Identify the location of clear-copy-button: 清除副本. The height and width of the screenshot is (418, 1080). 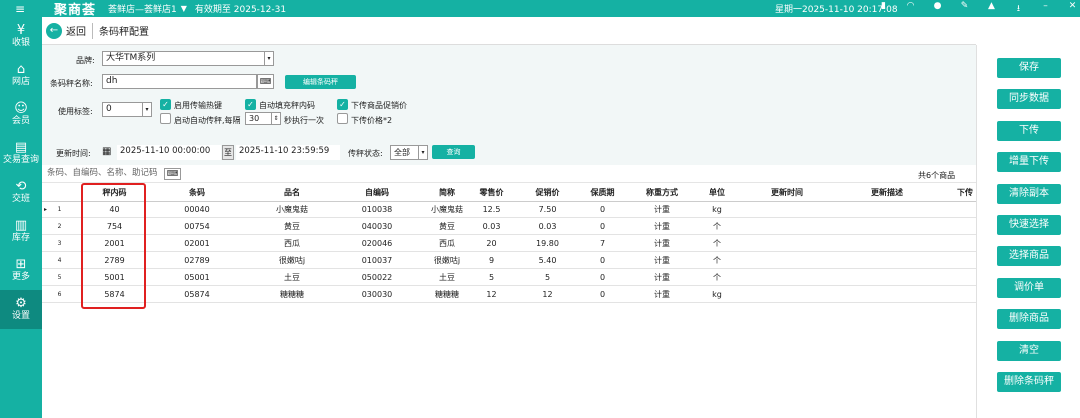
(1029, 194).